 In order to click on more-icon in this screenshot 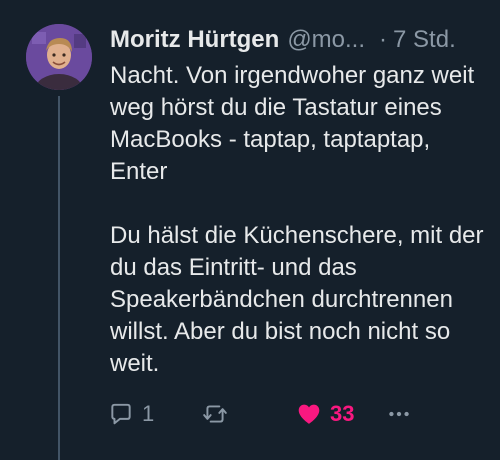, I will do `click(399, 414)`.